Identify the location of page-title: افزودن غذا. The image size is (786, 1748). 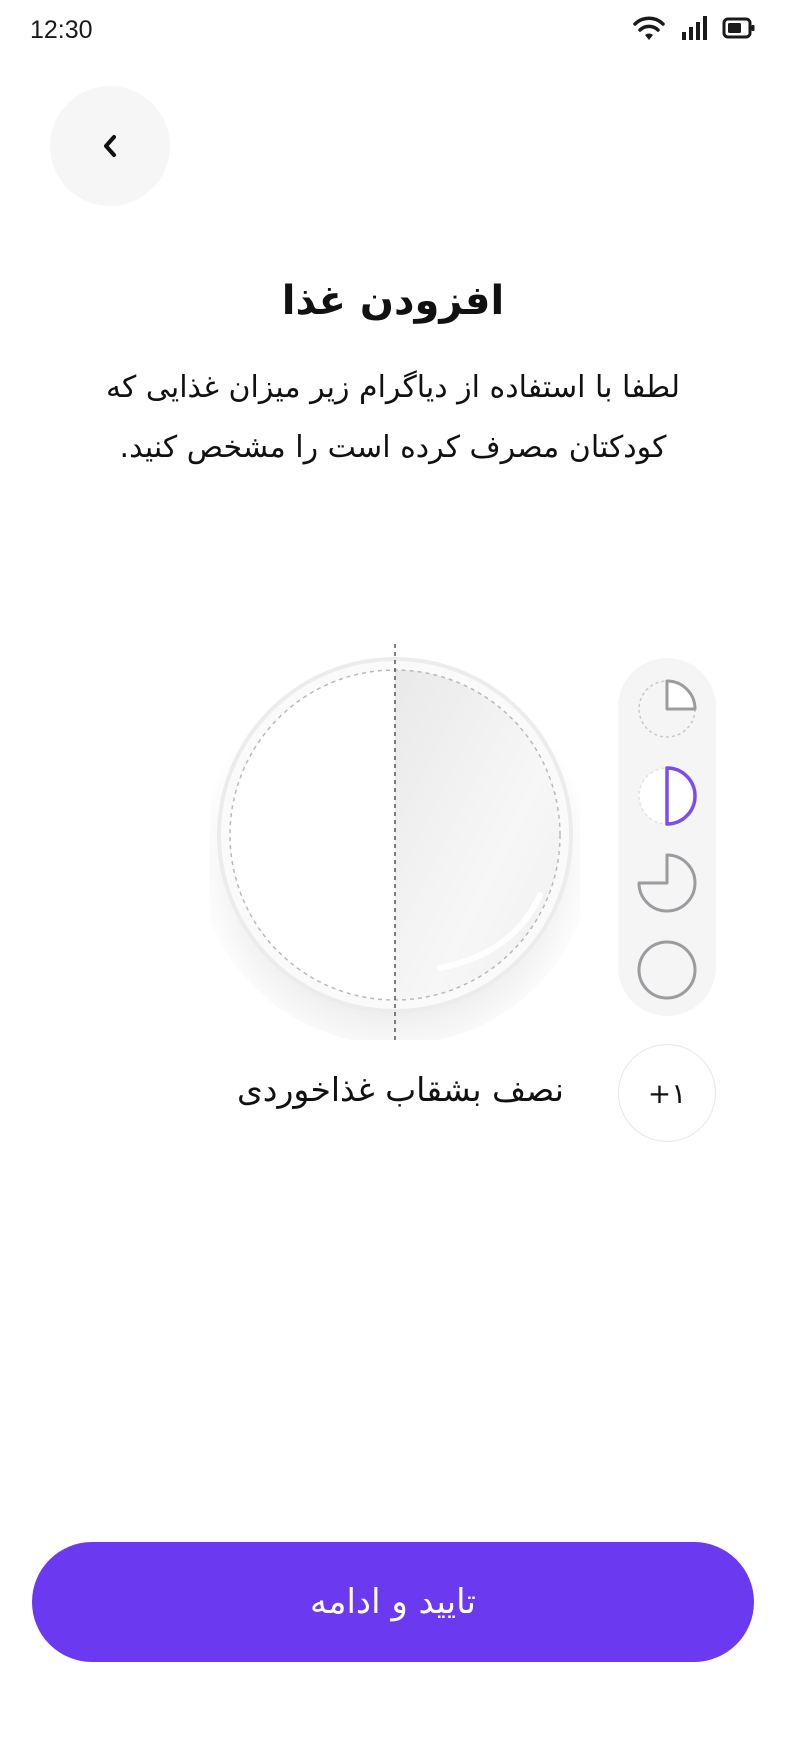
(393, 301).